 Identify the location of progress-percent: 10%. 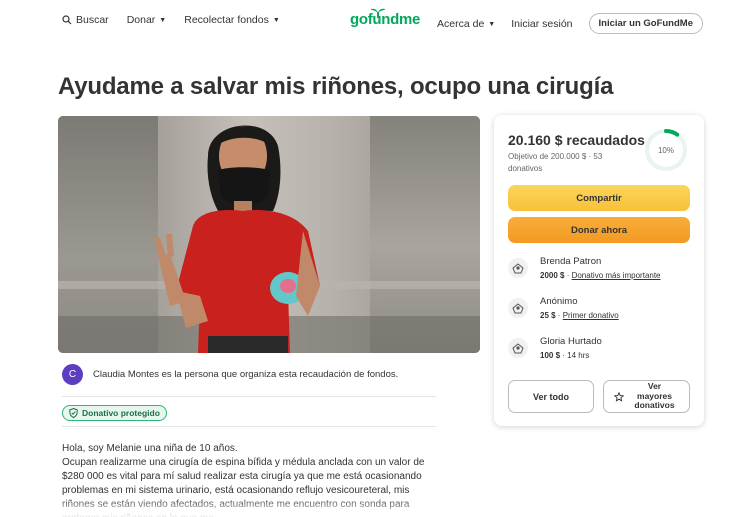
(665, 150).